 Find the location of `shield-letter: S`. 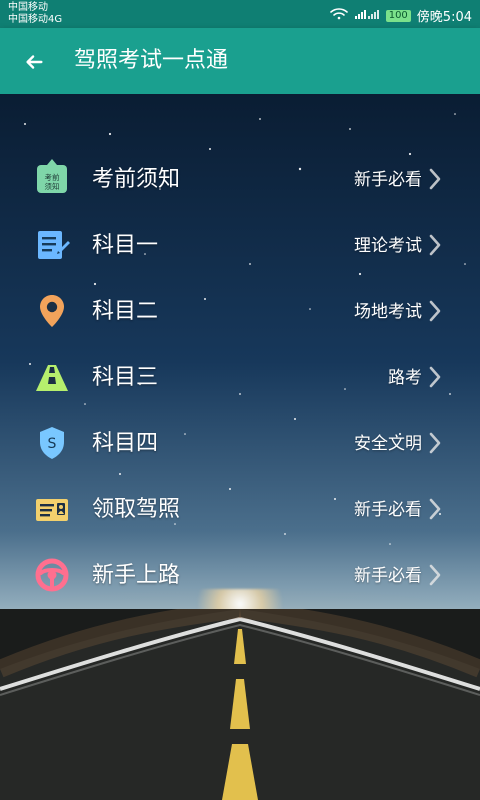

shield-letter: S is located at coordinates (52, 444).